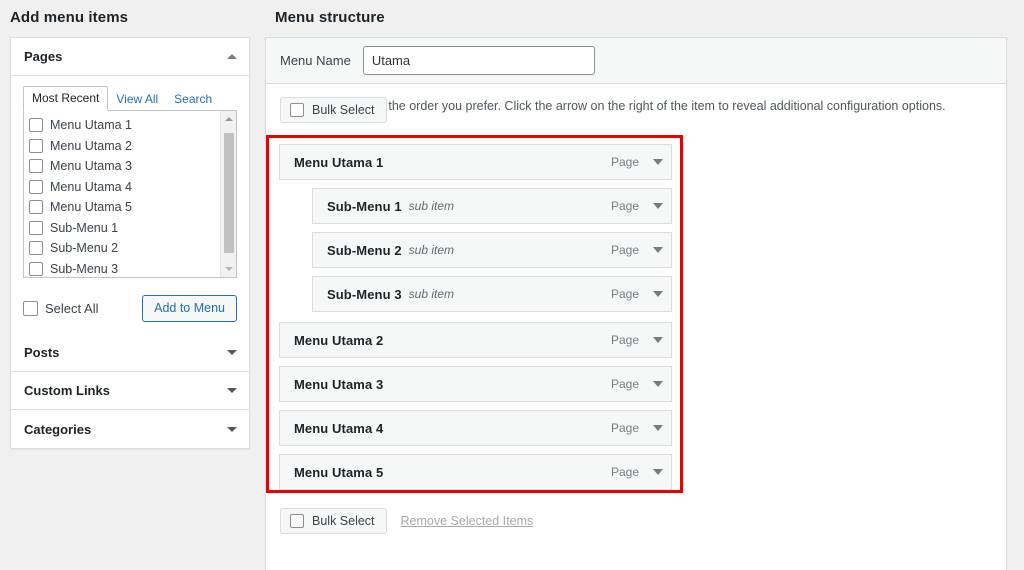 The height and width of the screenshot is (570, 1024). Describe the element at coordinates (492, 250) in the screenshot. I see `menu-item-row: Sub-Menu 2 sub item Page` at that location.